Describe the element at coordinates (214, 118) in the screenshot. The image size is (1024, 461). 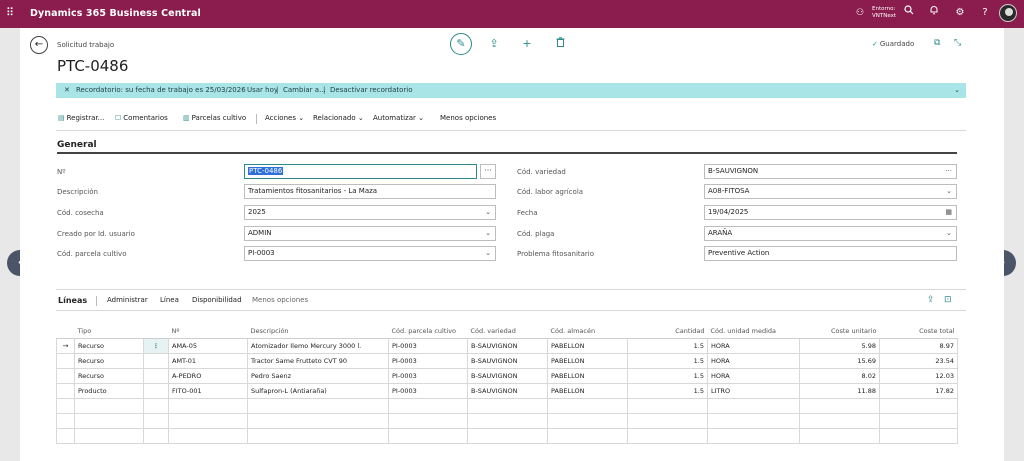
I see `parcels-button: ▥ Parcelas cultivo` at that location.